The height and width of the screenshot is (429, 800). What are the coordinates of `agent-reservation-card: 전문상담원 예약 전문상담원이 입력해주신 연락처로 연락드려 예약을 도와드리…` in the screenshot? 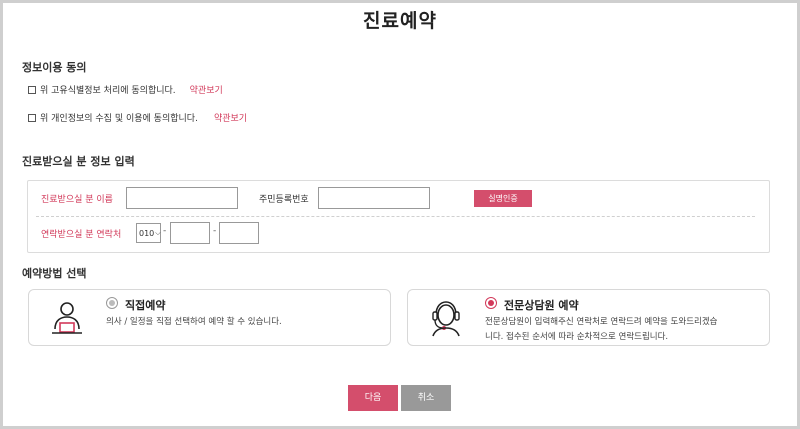 It's located at (588, 317).